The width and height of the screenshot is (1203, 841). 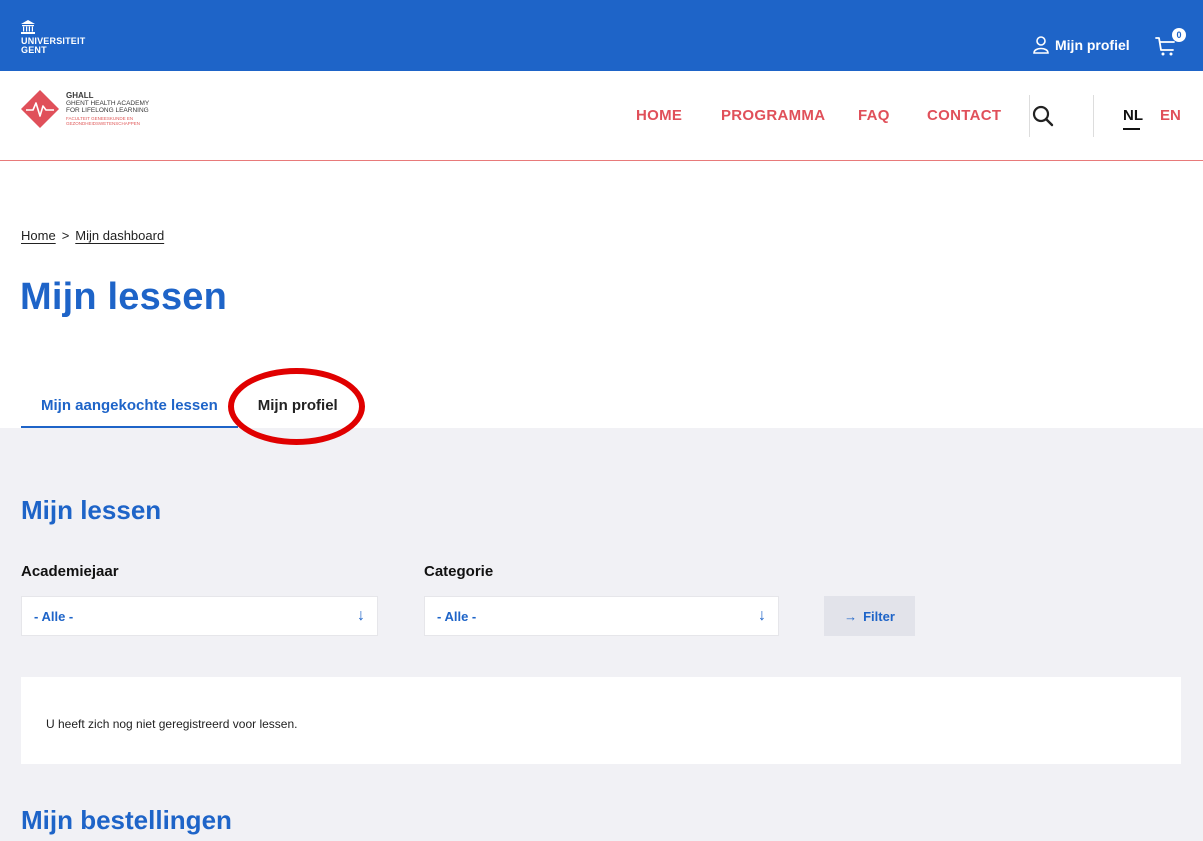 What do you see at coordinates (80, 95) in the screenshot?
I see `brand-name: GHALL` at bounding box center [80, 95].